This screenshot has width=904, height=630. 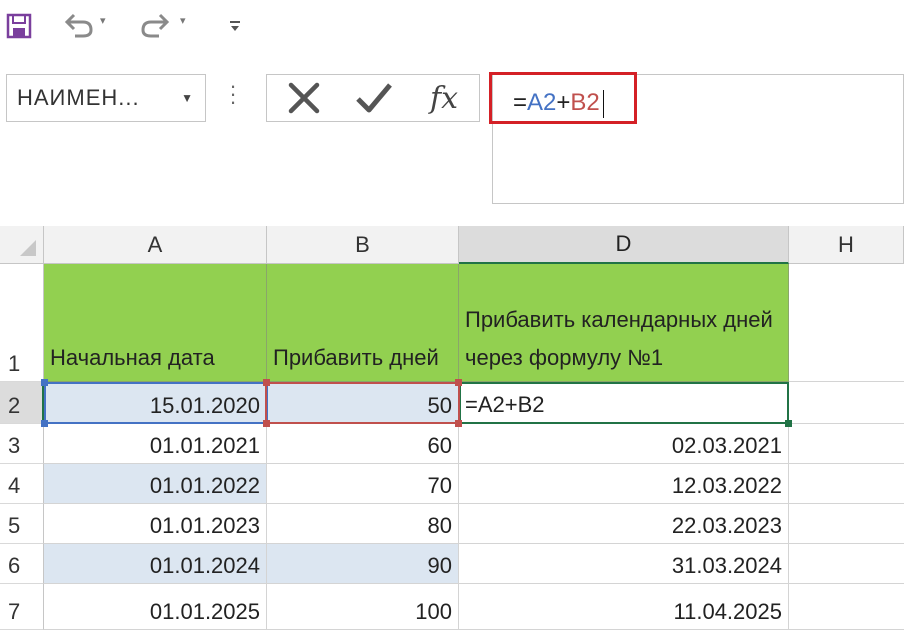 What do you see at coordinates (155, 607) in the screenshot?
I see `cell-a7: 01.01.2025` at bounding box center [155, 607].